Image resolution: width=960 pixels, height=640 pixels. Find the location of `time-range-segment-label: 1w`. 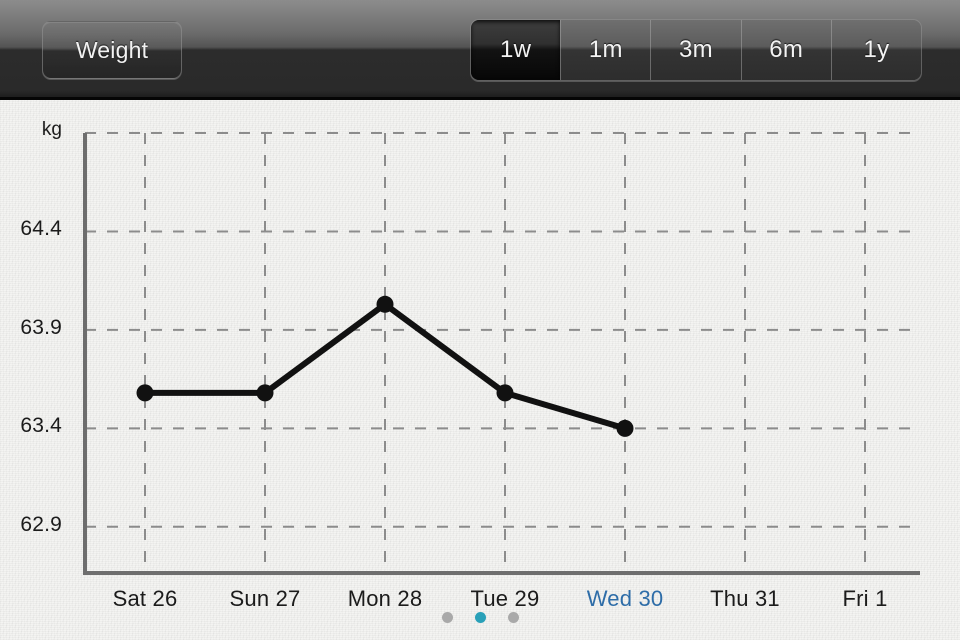

time-range-segment-label: 1w is located at coordinates (515, 49).